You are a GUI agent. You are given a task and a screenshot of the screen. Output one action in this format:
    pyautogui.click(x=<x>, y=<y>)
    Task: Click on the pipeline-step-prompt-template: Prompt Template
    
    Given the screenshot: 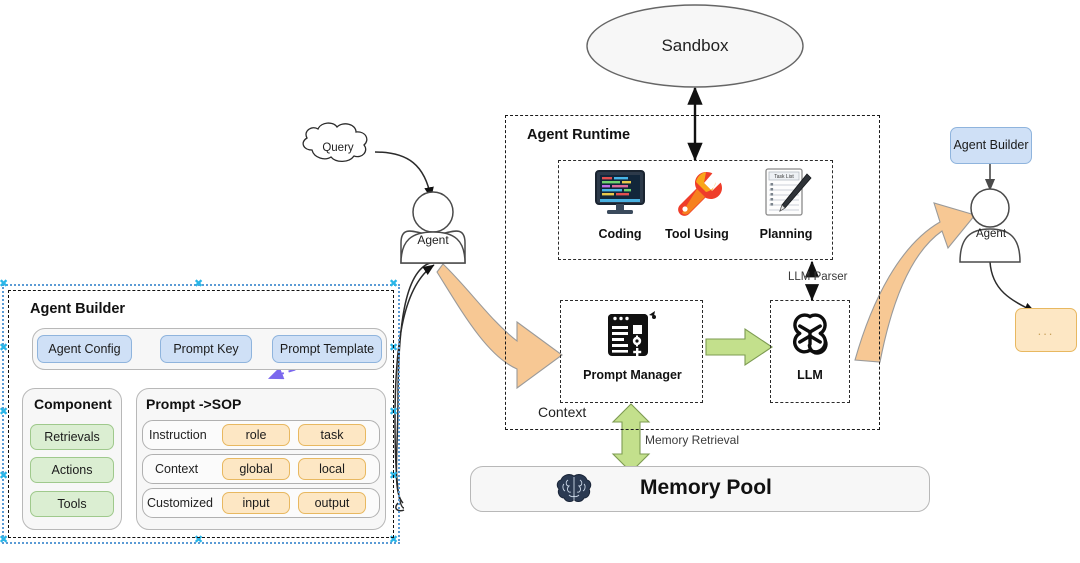 What is the action you would take?
    pyautogui.click(x=327, y=349)
    